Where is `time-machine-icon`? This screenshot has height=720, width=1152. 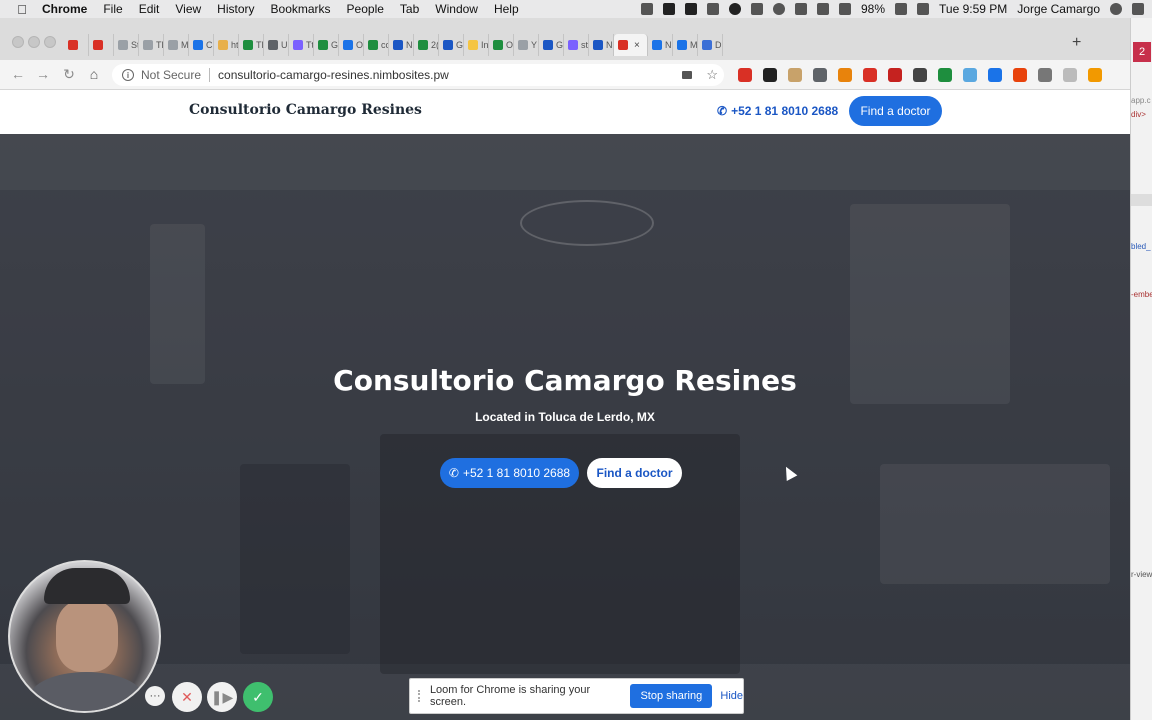 time-machine-icon is located at coordinates (778, 9).